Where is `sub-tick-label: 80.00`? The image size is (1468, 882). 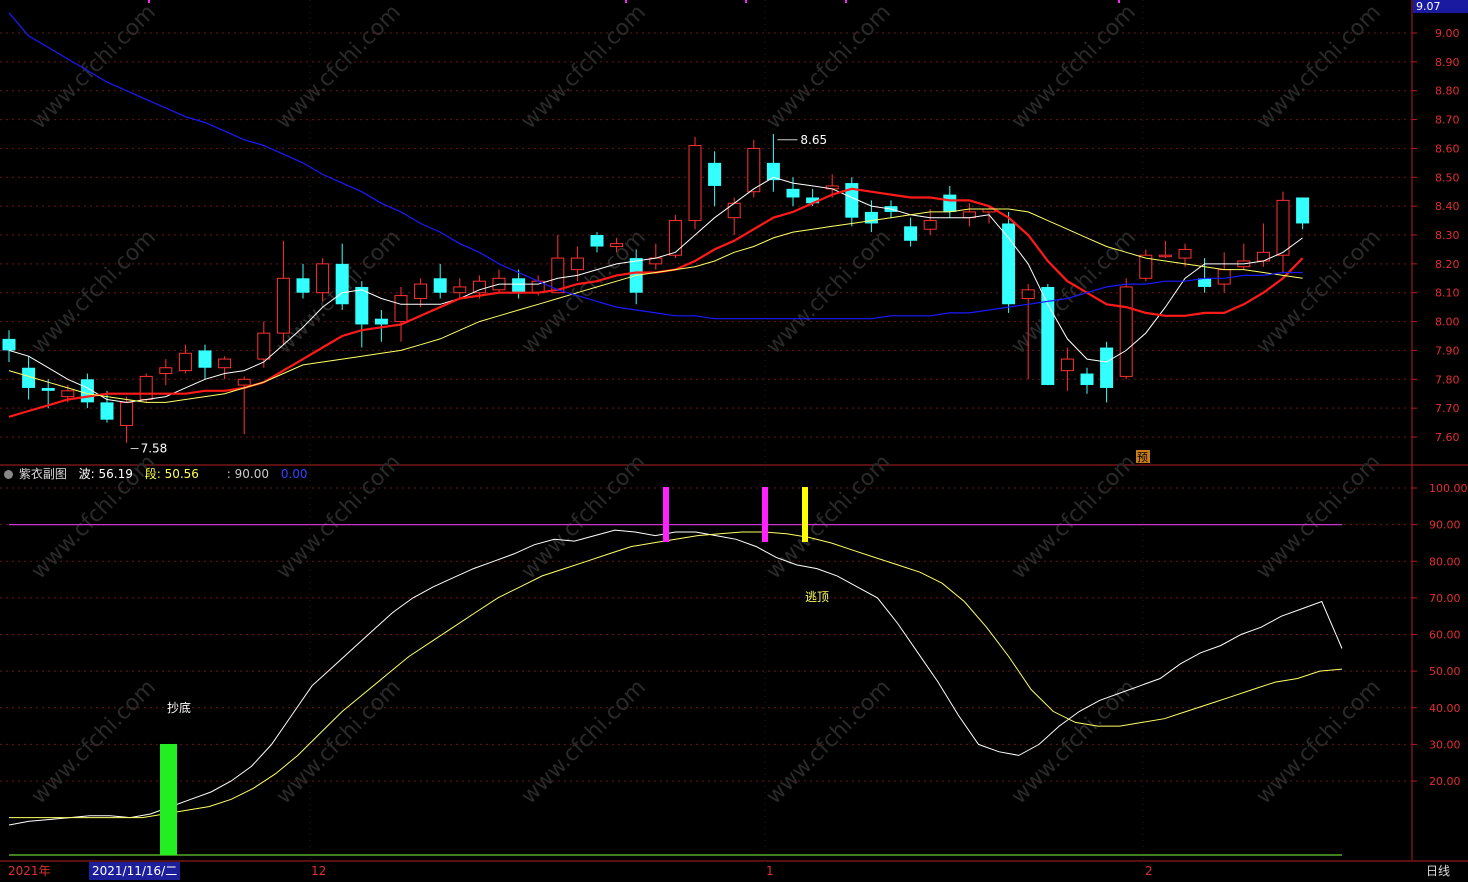 sub-tick-label: 80.00 is located at coordinates (1445, 561).